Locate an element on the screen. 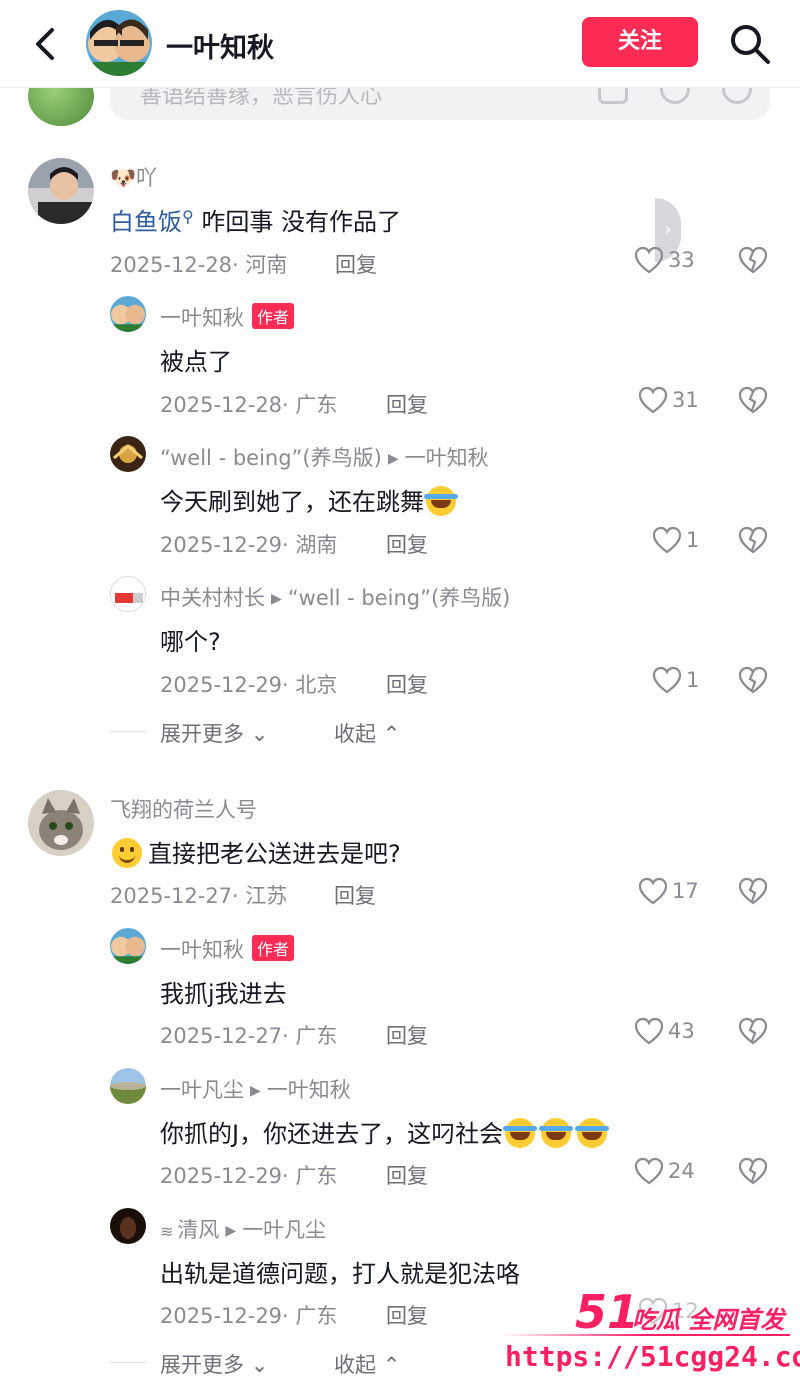 This screenshot has height=1397, width=800. watermark-url: https://51cgg24.com is located at coordinates (652, 1356).